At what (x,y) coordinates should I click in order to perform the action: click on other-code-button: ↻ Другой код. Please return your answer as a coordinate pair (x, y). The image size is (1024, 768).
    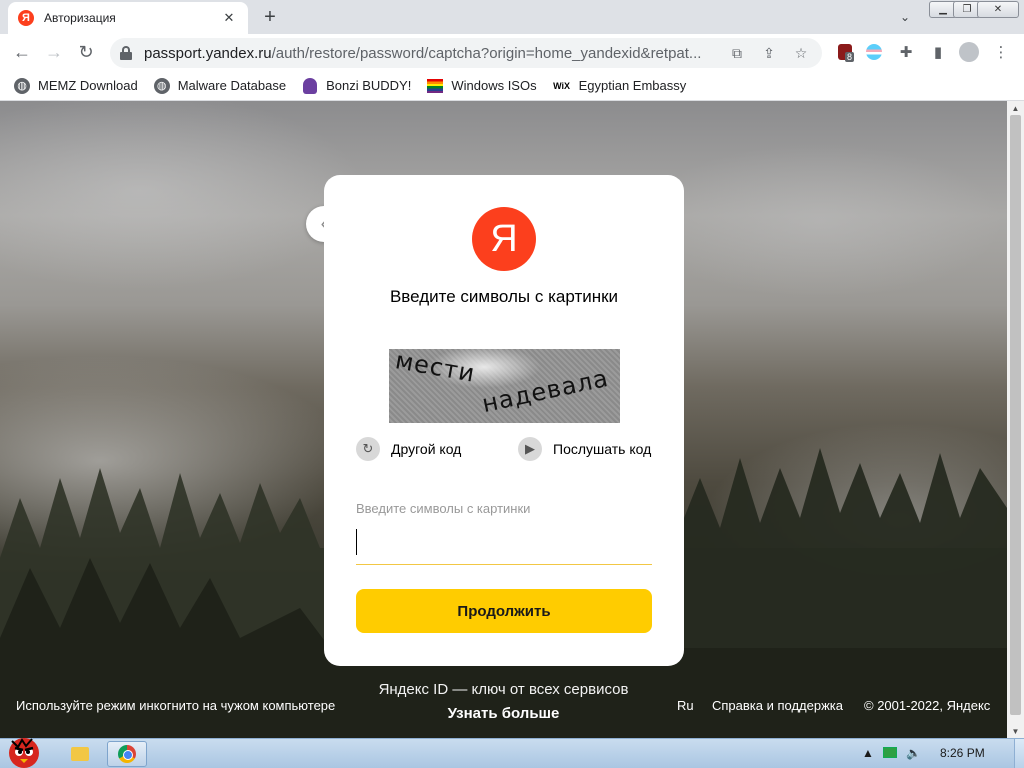
    Looking at the image, I should click on (408, 449).